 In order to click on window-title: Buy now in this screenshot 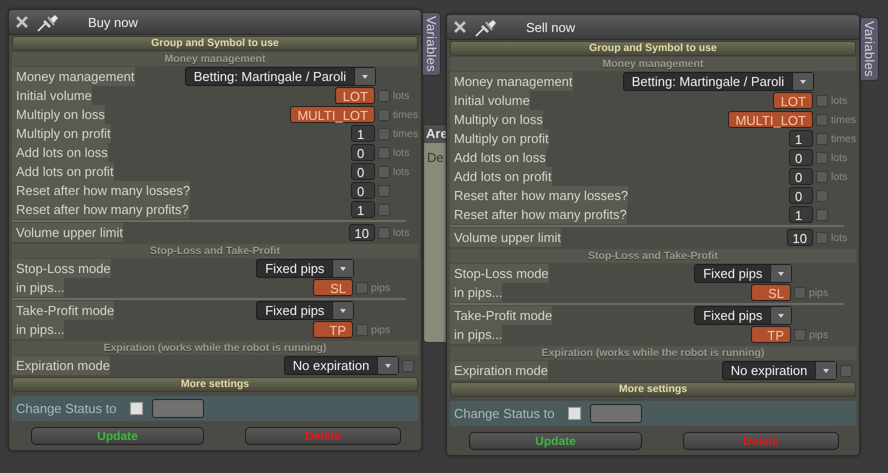, I will do `click(113, 22)`.